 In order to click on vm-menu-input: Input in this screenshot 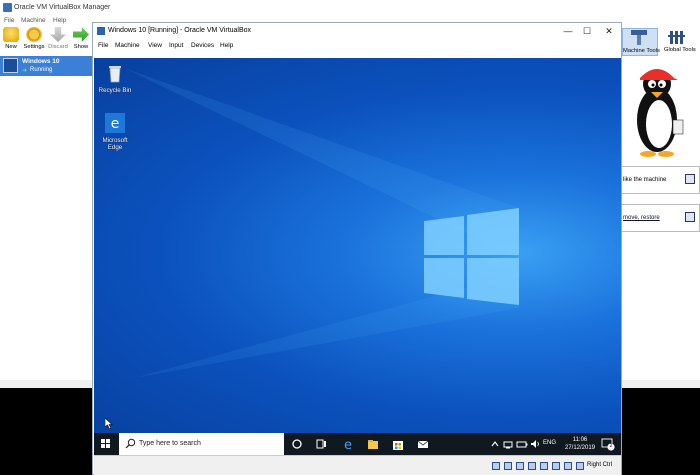, I will do `click(176, 45)`.